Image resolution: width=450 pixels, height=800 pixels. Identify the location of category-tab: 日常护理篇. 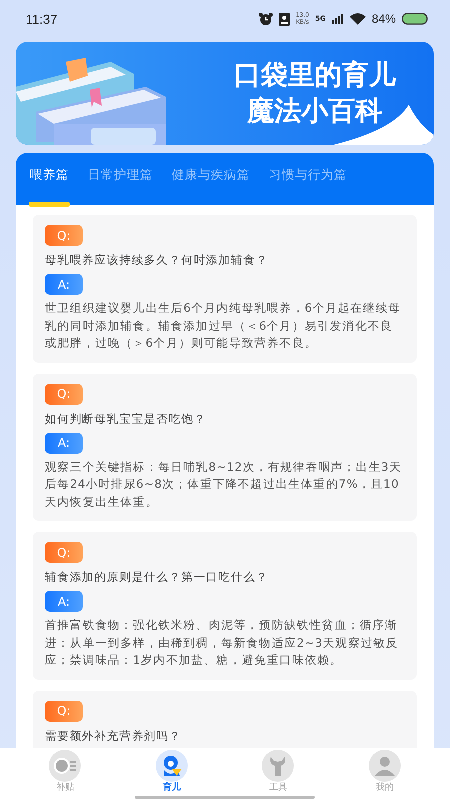
(120, 179).